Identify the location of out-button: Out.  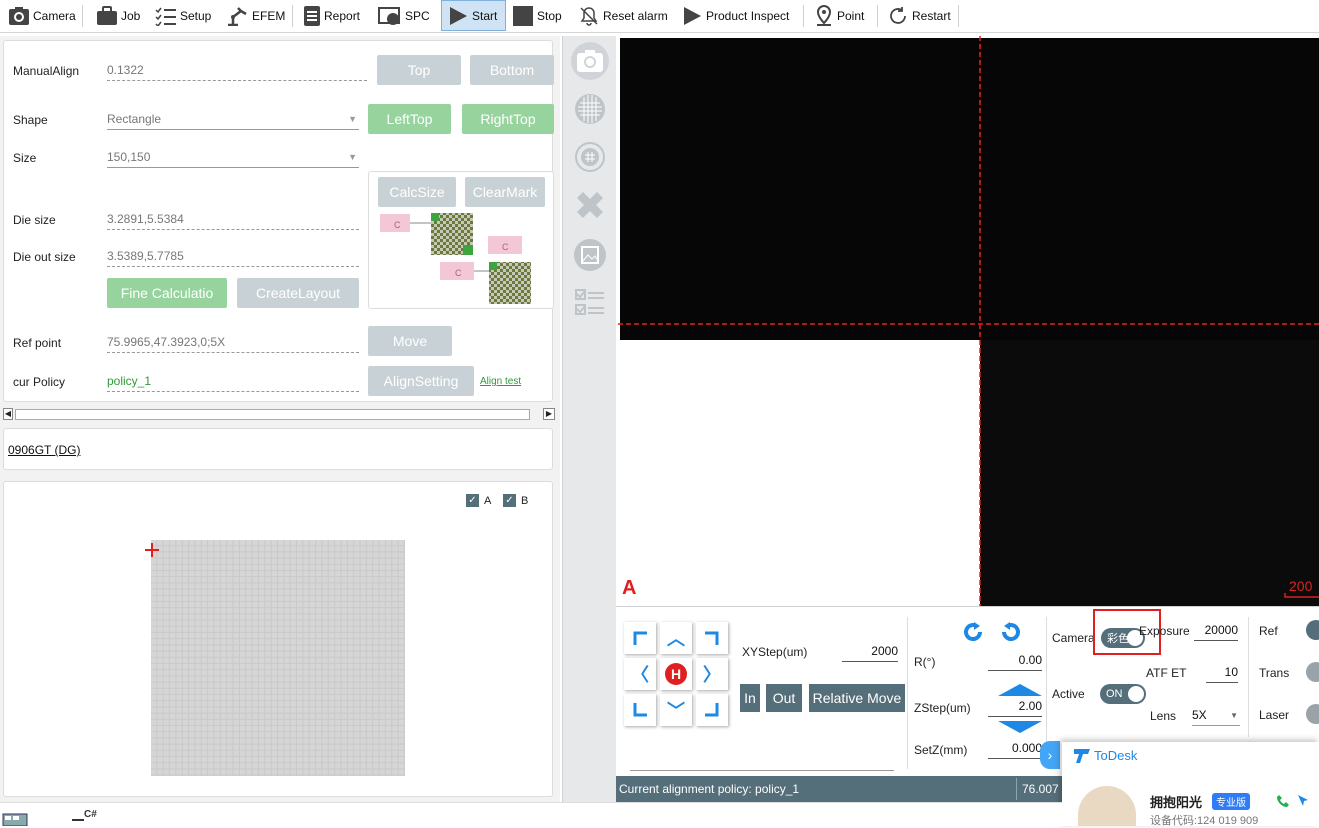
(784, 698).